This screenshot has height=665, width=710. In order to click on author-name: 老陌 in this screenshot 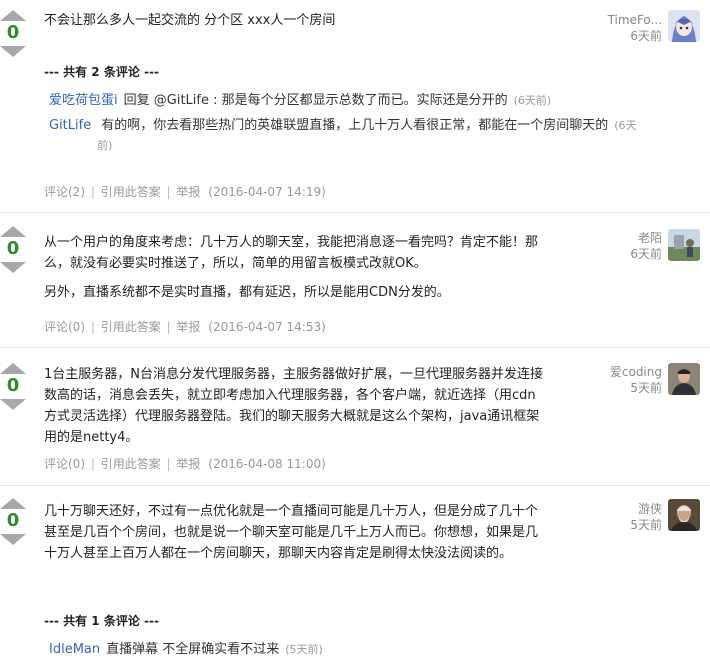, I will do `click(602, 238)`.